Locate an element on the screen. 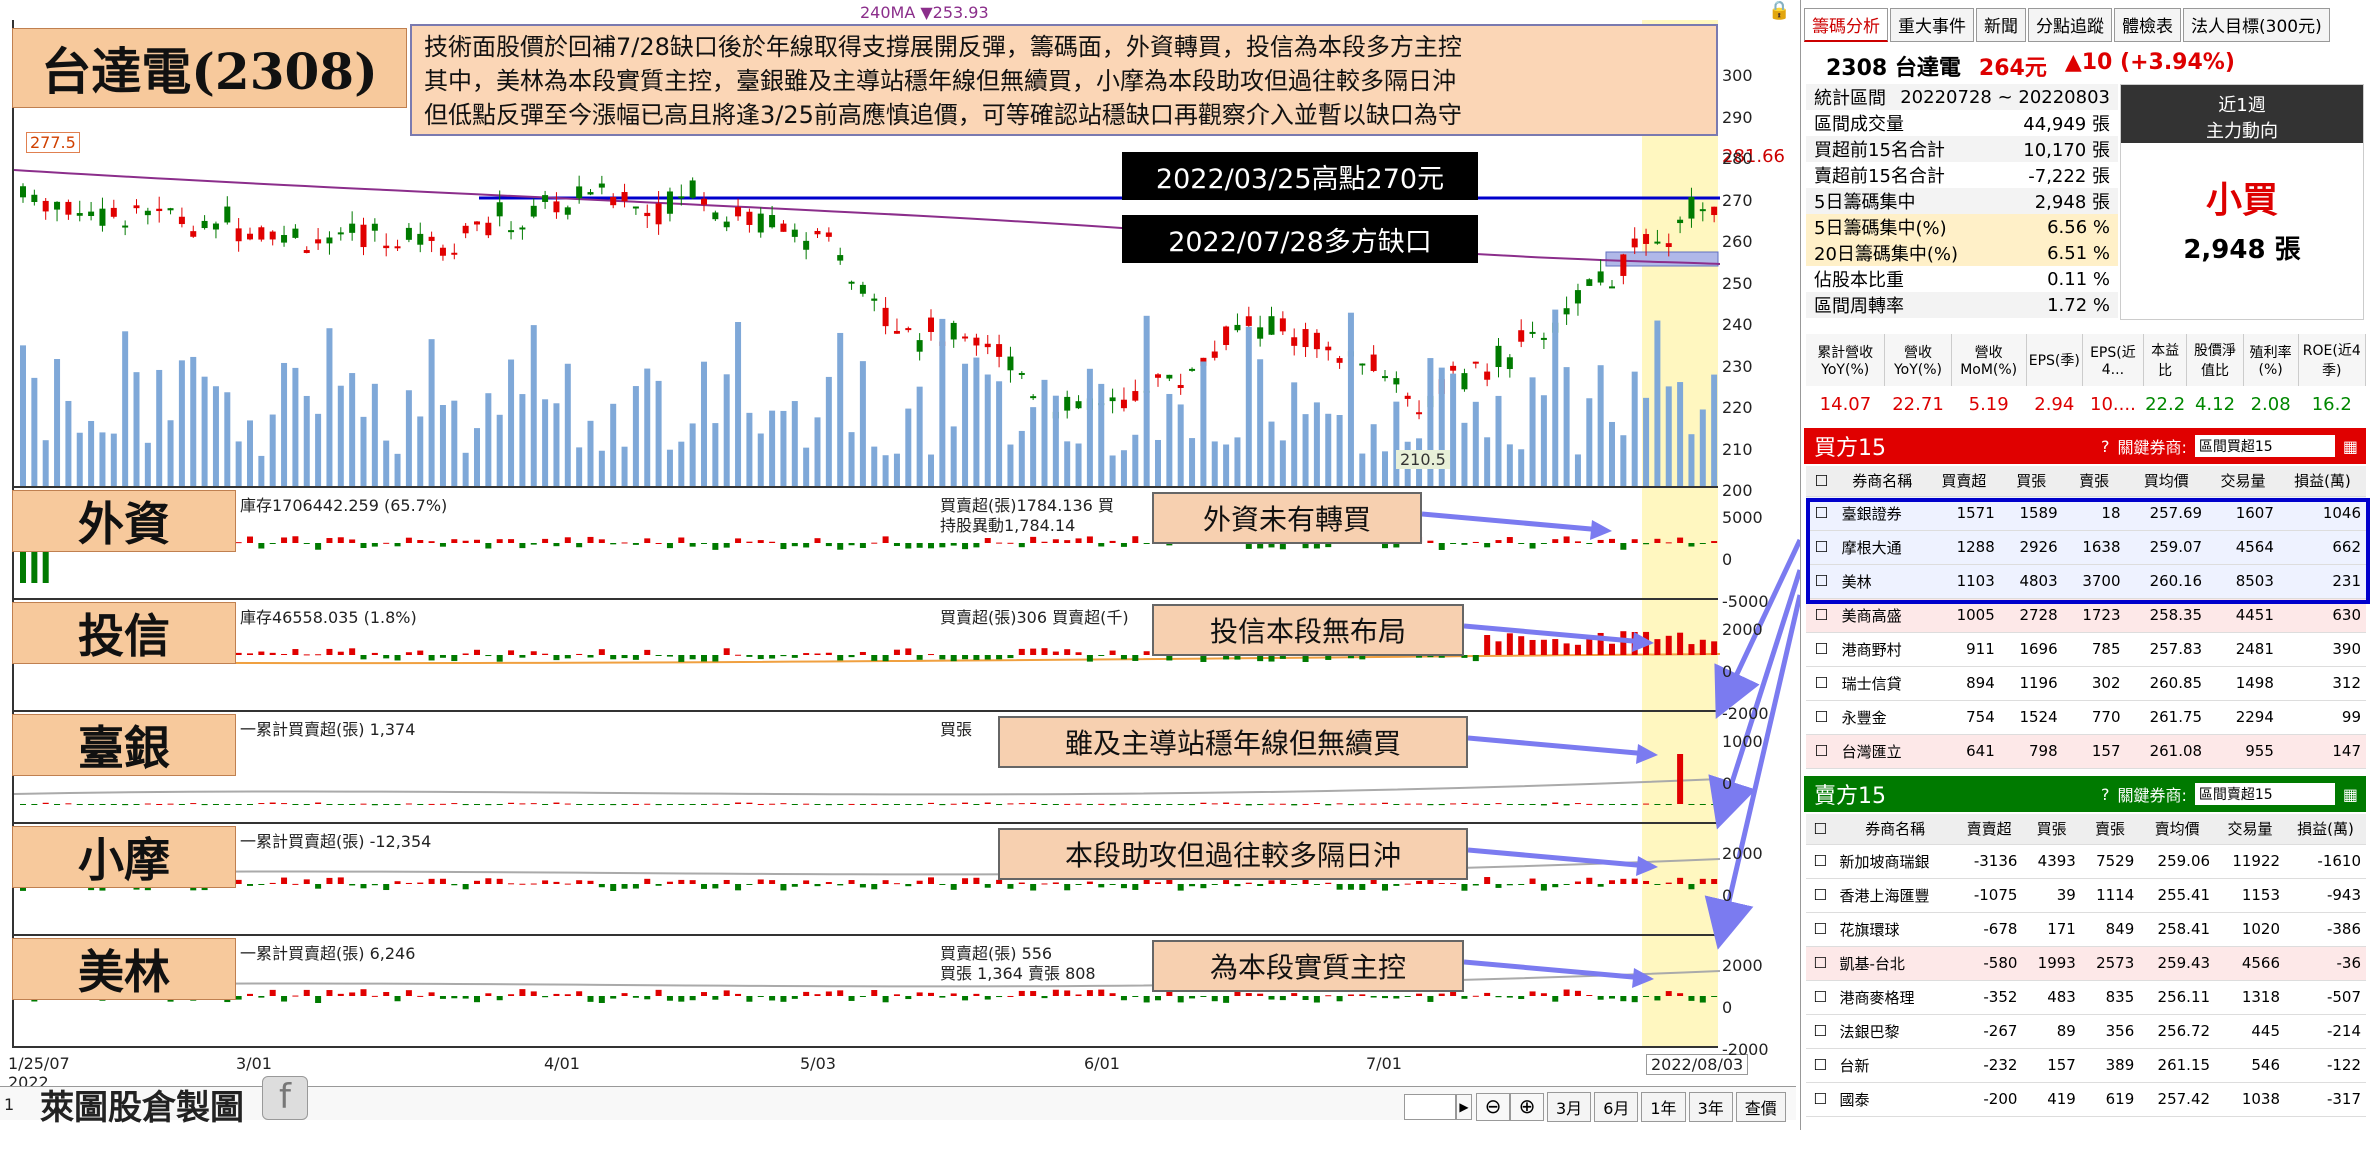 This screenshot has width=2372, height=1152. broker-row: ☐ 瑞士信貸 894 1196 302 260.85 1498 312 is located at coordinates (2086, 683).